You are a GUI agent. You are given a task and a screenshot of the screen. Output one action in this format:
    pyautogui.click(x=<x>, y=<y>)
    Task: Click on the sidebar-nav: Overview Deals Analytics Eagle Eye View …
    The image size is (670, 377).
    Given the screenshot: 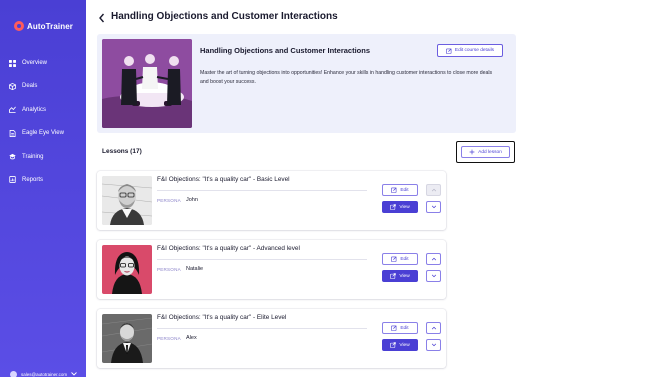 What is the action you would take?
    pyautogui.click(x=45, y=127)
    